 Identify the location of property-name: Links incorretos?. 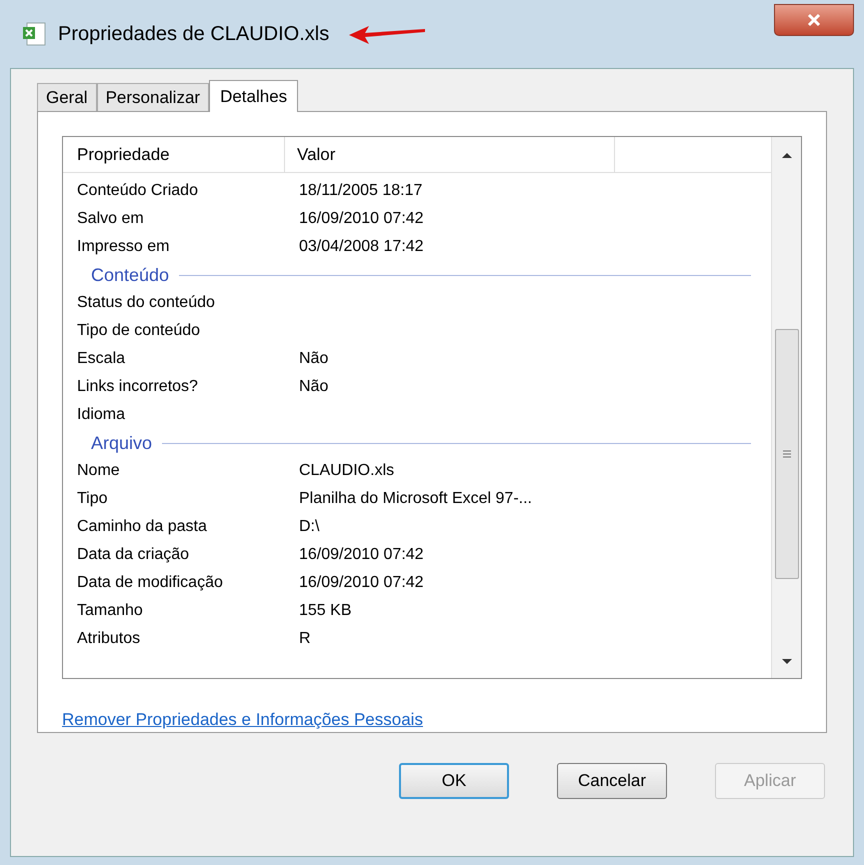
(137, 387).